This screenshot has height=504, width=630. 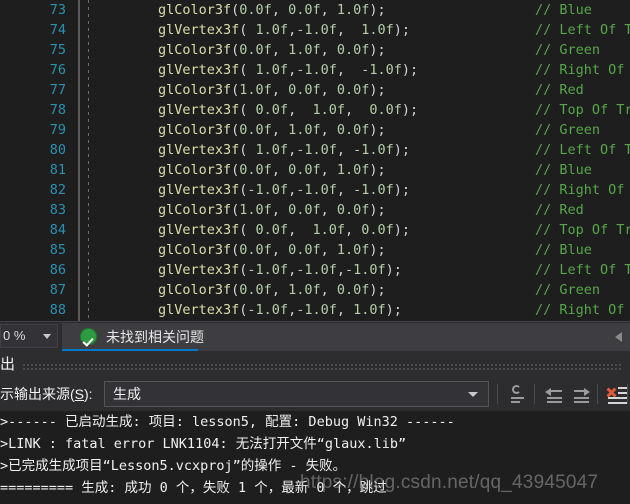 I want to click on scroll-left-arrow-icon, so click(x=618, y=337).